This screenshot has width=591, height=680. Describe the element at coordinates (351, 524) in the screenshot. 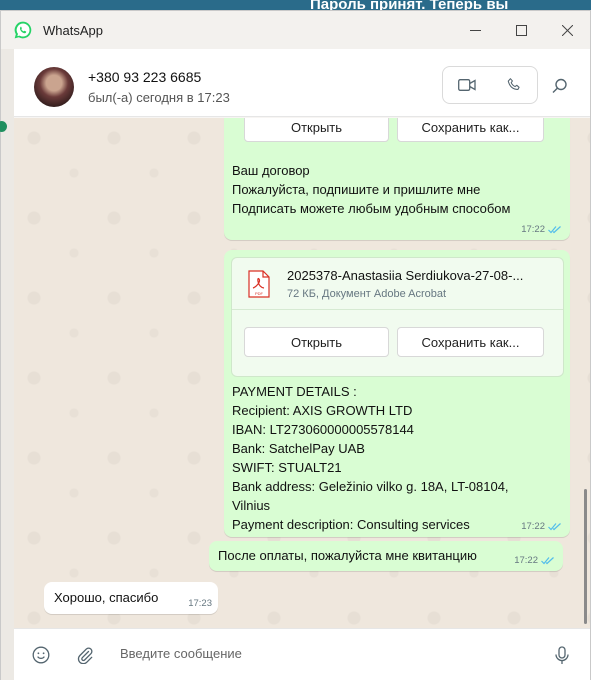

I see `message-line: Payment description: Consulting services` at that location.